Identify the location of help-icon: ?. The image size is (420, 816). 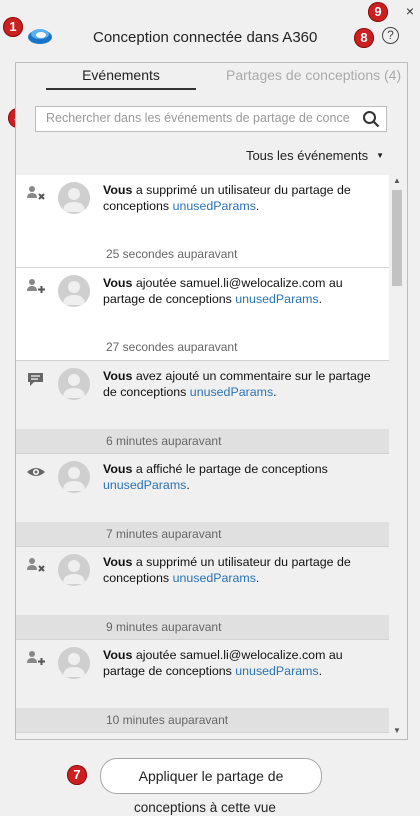
(390, 35).